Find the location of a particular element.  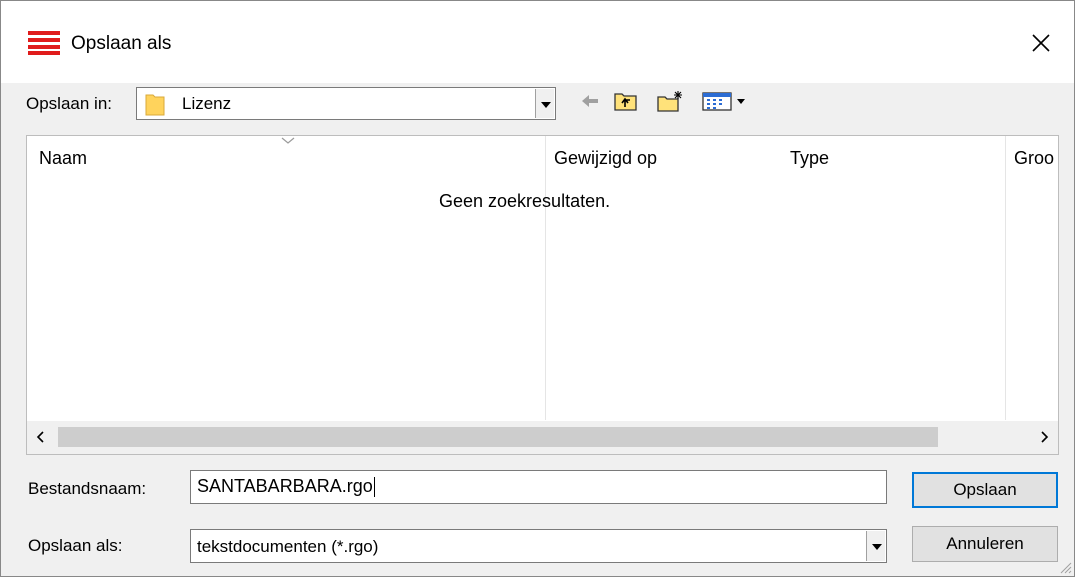

close-button is located at coordinates (1041, 43).